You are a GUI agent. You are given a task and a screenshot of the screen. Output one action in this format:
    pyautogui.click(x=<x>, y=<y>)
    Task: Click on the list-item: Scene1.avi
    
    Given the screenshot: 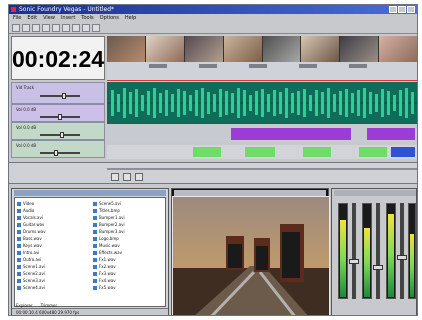 What is the action you would take?
    pyautogui.click(x=54, y=266)
    